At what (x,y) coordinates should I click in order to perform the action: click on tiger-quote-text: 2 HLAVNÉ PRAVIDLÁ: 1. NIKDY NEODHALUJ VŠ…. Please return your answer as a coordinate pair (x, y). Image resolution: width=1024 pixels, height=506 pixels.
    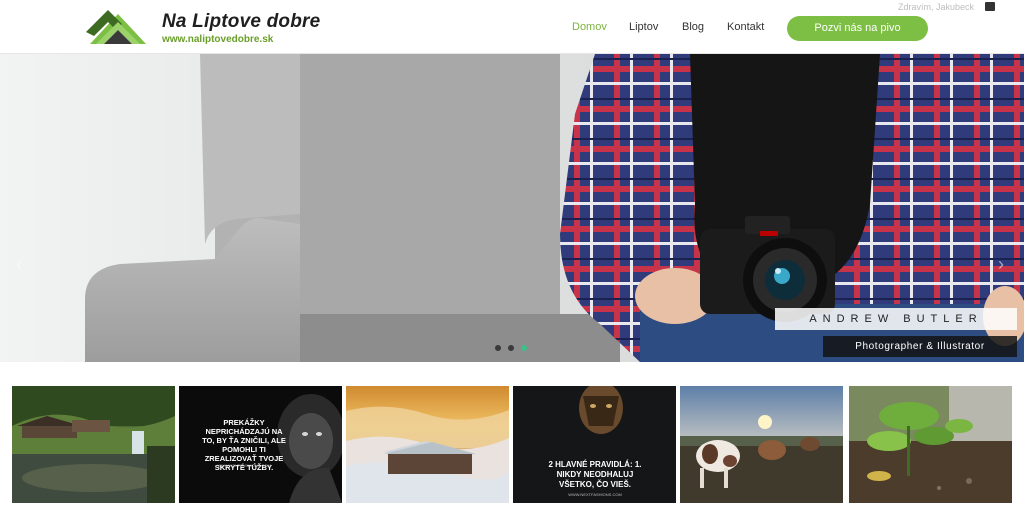
    Looking at the image, I should click on (595, 474).